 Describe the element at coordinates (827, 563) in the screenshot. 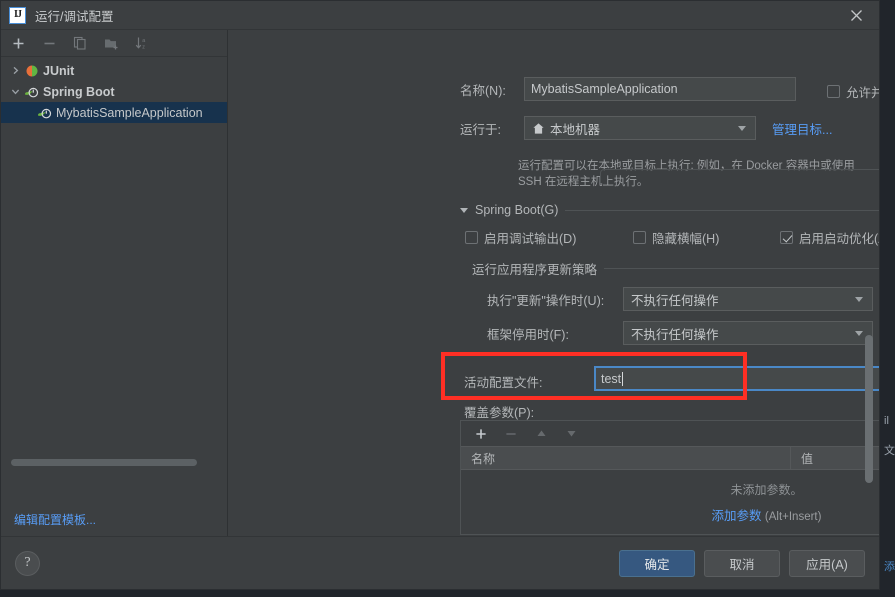

I see `apply-button: 应用(A)` at that location.